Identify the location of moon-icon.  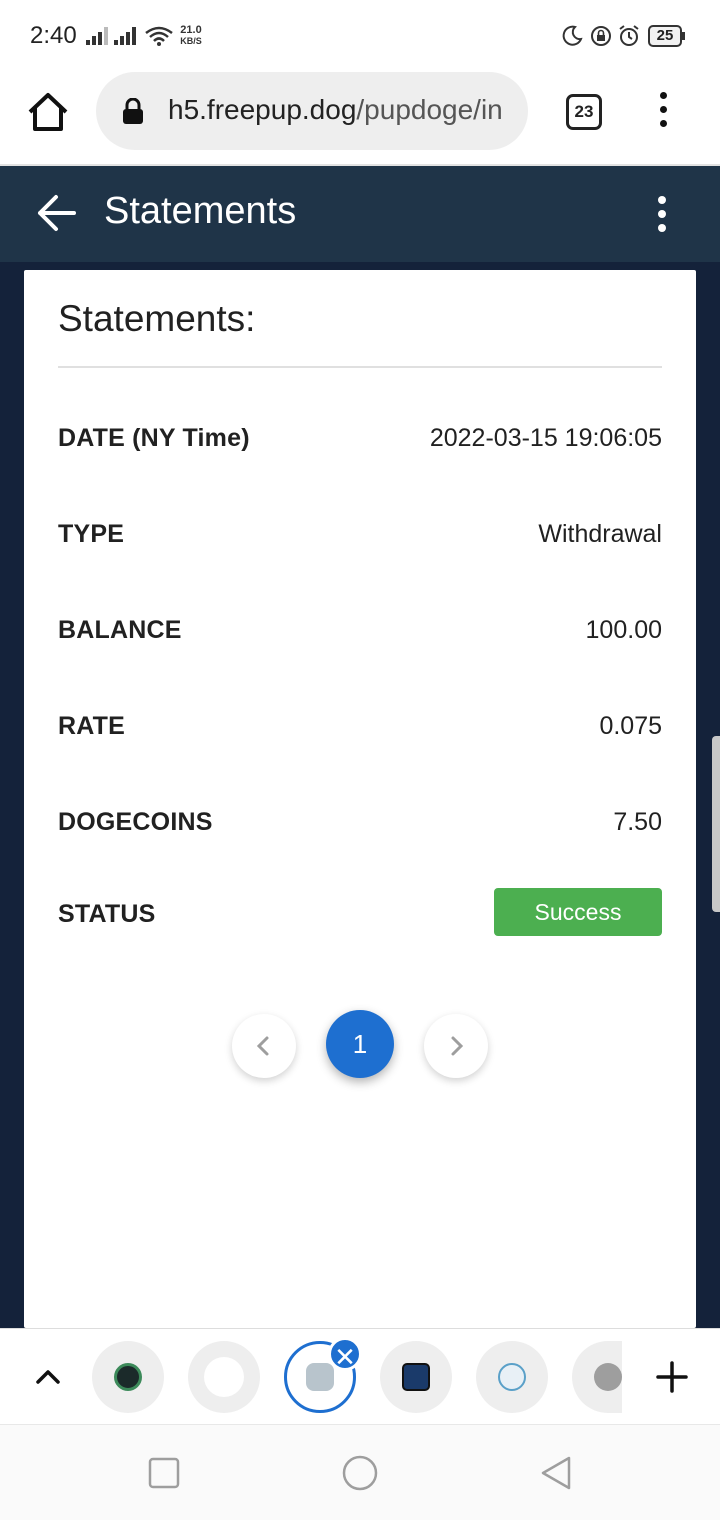
(572, 35).